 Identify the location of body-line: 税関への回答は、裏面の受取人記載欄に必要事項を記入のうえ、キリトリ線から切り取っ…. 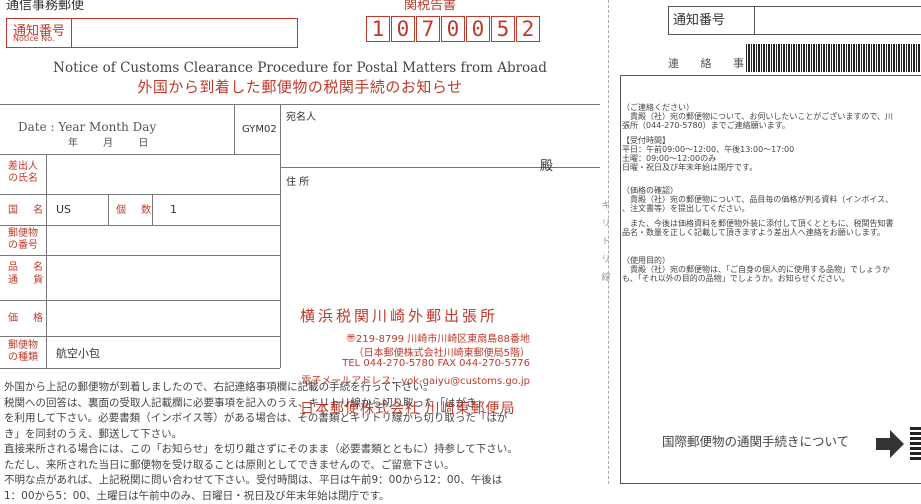
(300, 404).